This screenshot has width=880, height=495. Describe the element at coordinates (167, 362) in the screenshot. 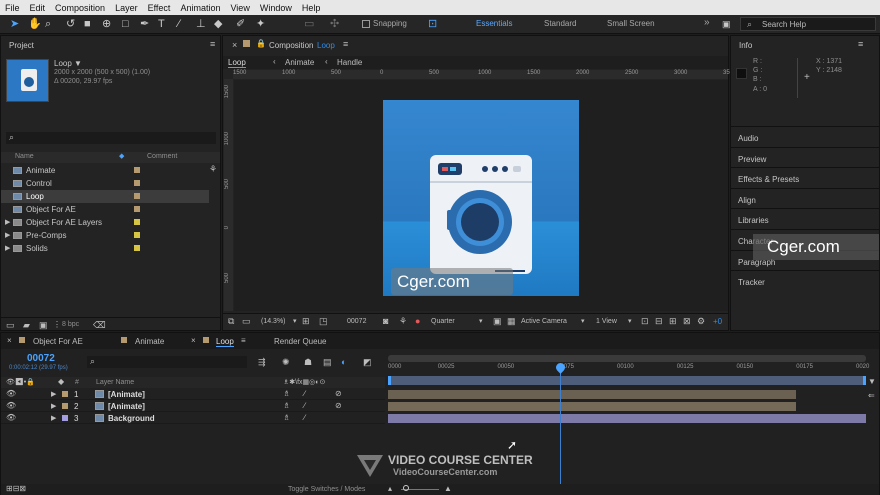

I see `timeline-search-field: ⌕` at that location.